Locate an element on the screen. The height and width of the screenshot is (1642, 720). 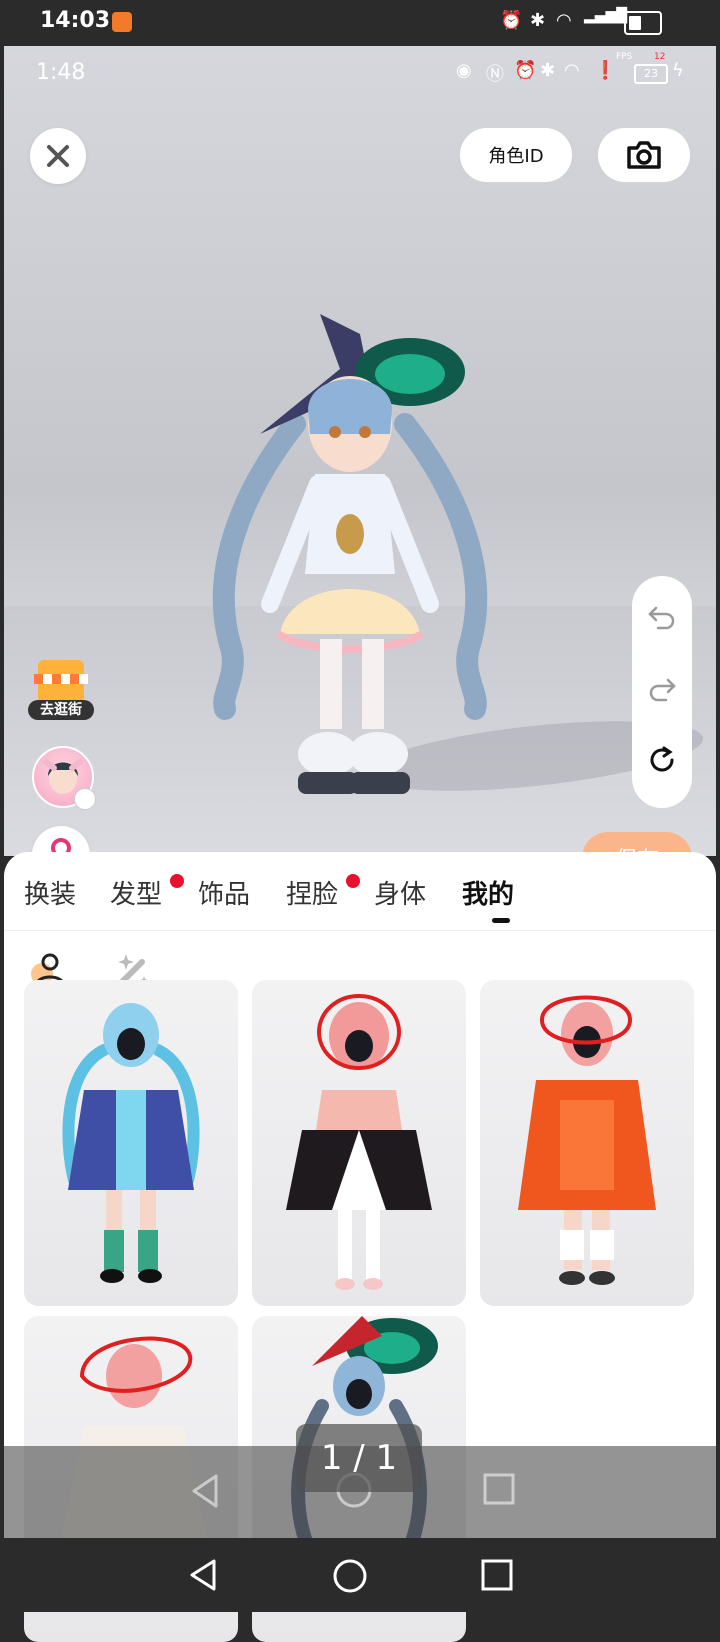
game-status-bar: 1:48 ◉ Ⓝ ⏰ ✱ ◠ ❗ FPS 12 23 ϟ is located at coordinates (360, 73).